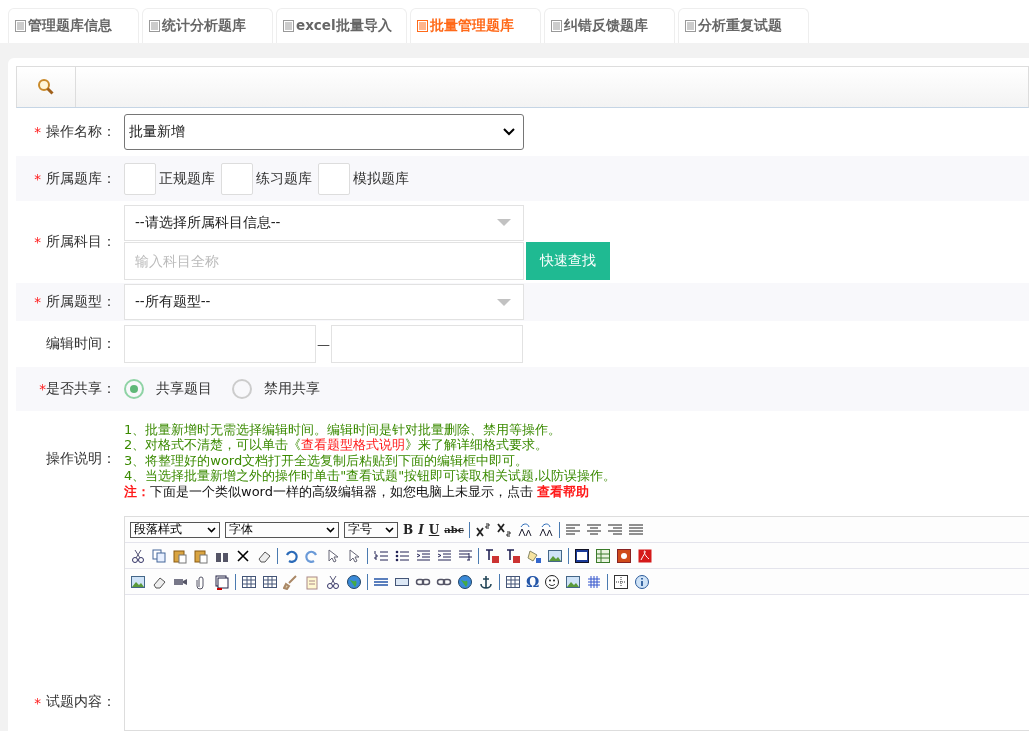 This screenshot has width=1029, height=731. Describe the element at coordinates (534, 555) in the screenshot. I see `fill-icon` at that location.